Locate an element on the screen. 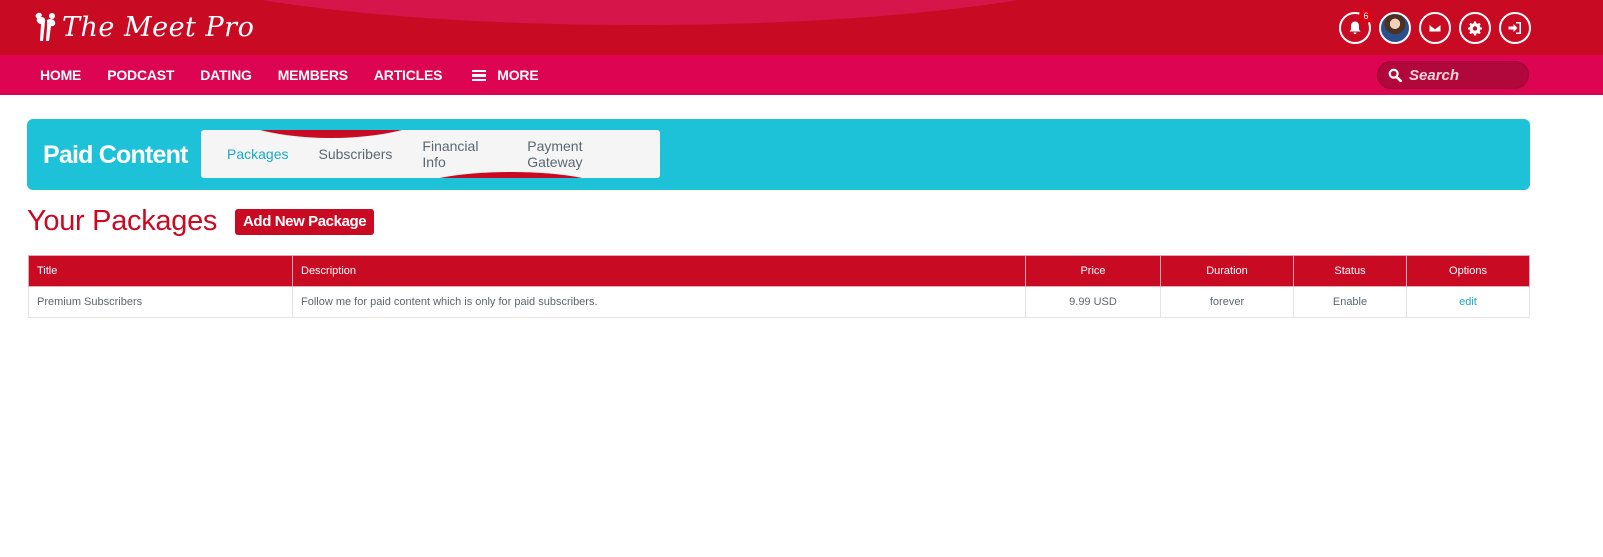 Image resolution: width=1603 pixels, height=557 pixels. sign-out-icon is located at coordinates (1514, 28).